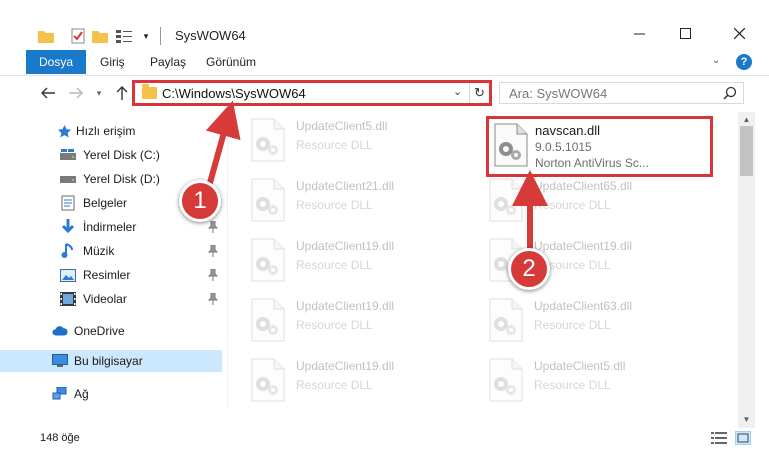 The image size is (769, 470). What do you see at coordinates (583, 306) in the screenshot?
I see `file-name: UpdateClient63.dll` at bounding box center [583, 306].